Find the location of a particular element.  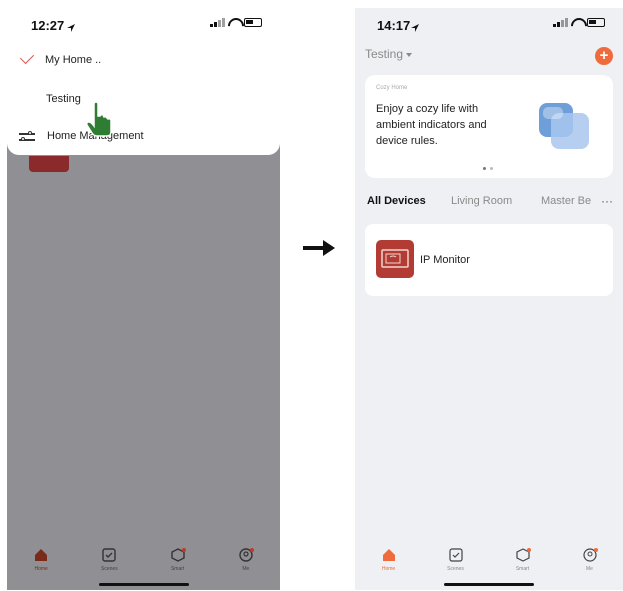

transition-arrow-icon is located at coordinates (319, 248).